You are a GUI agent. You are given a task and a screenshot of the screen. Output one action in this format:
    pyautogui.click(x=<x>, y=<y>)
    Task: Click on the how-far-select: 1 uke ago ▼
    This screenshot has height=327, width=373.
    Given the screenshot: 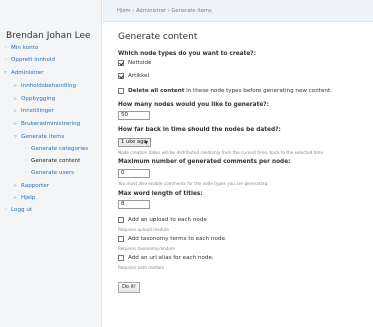 What is the action you would take?
    pyautogui.click(x=134, y=142)
    